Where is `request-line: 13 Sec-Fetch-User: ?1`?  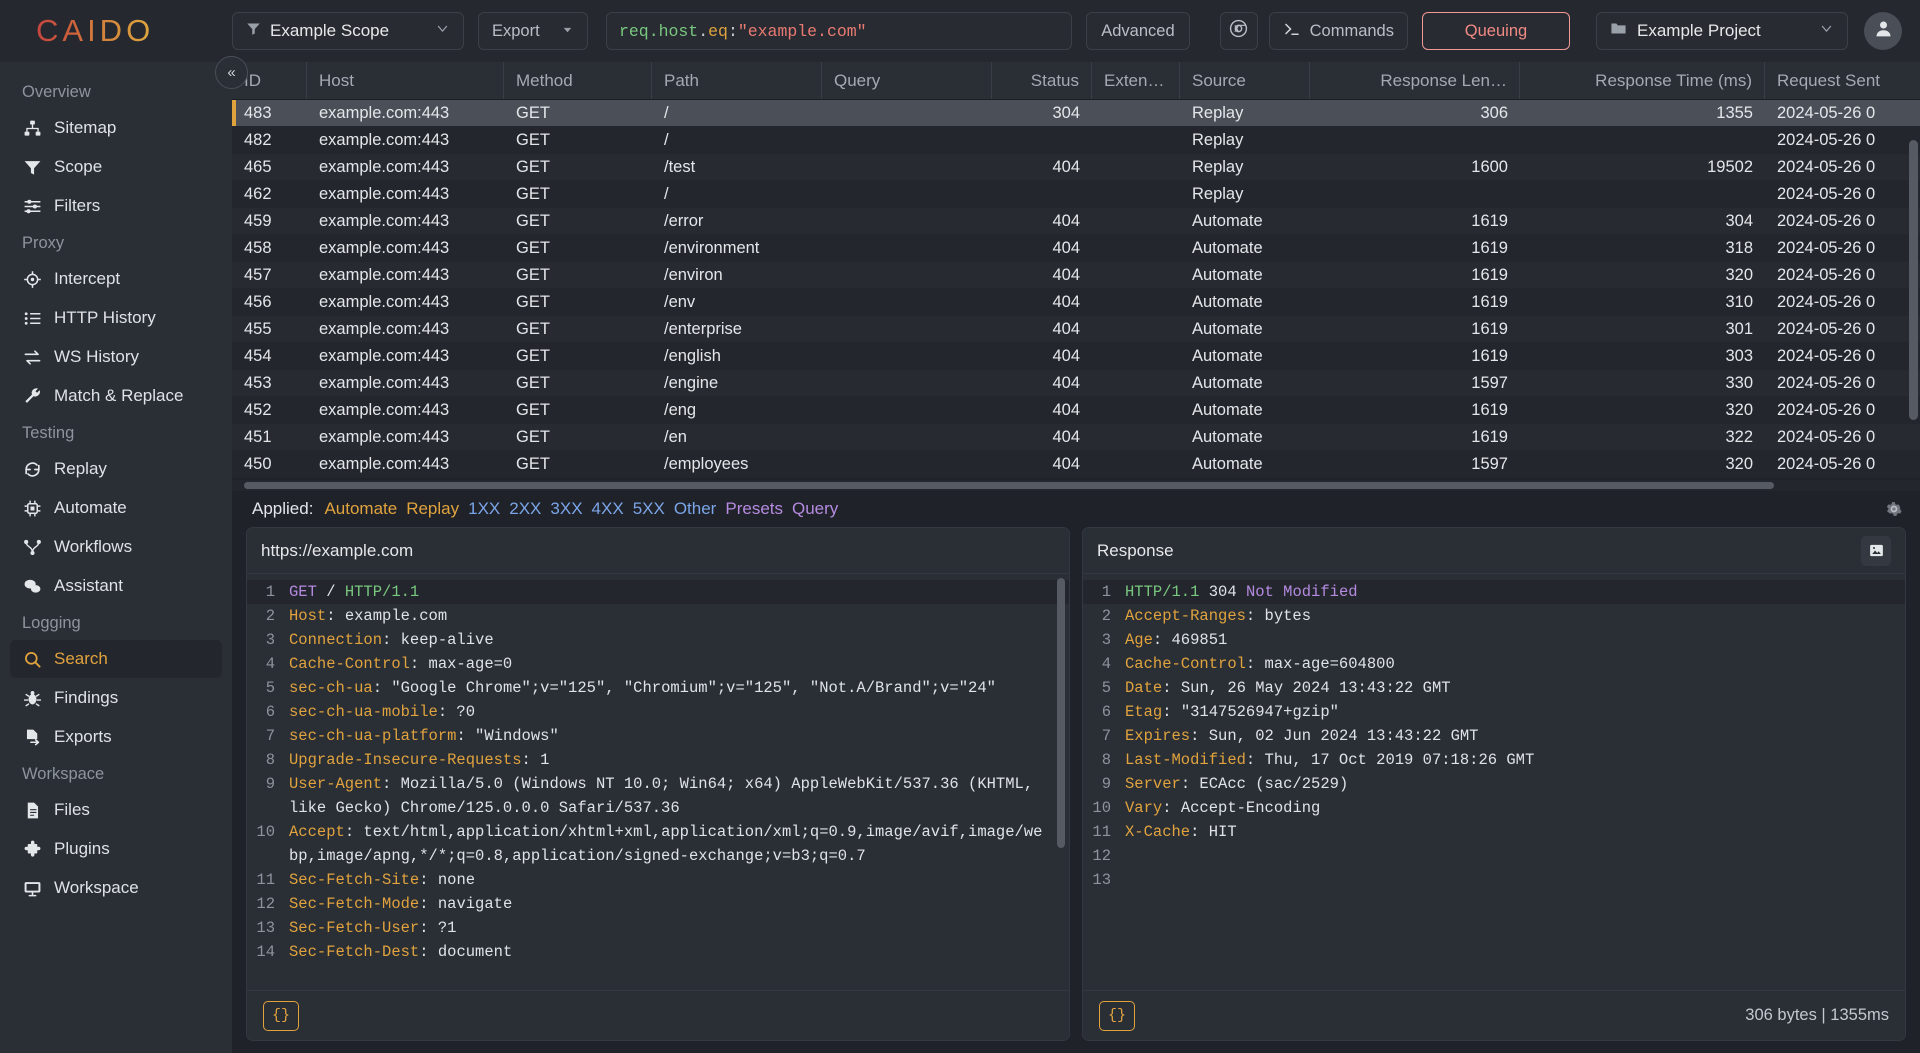 request-line: 13 Sec-Fetch-User: ?1 is located at coordinates (658, 928).